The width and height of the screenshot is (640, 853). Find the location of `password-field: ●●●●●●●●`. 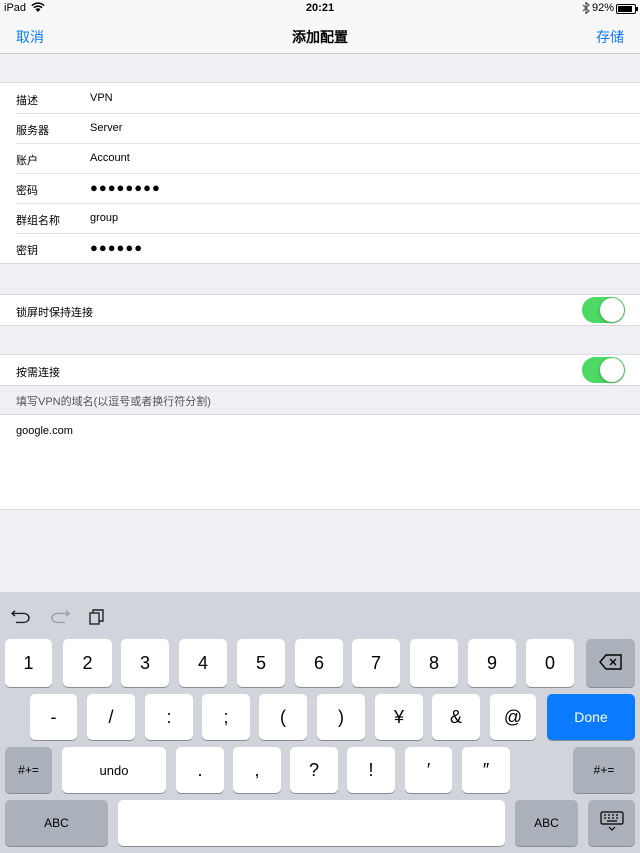

password-field: ●●●●●●●● is located at coordinates (125, 187).